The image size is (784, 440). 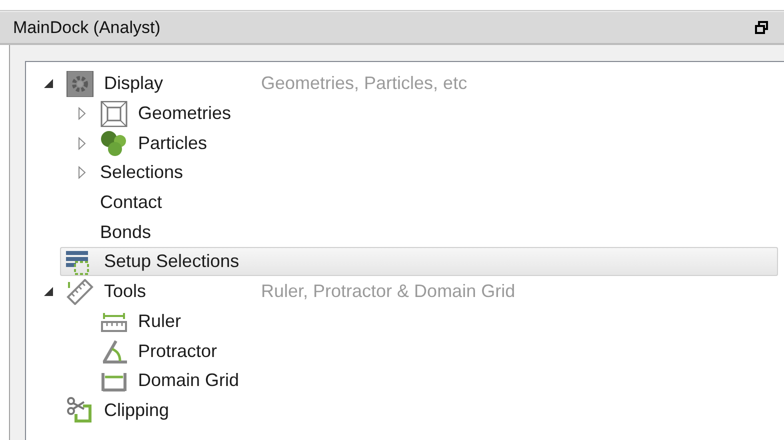 What do you see at coordinates (80, 410) in the screenshot?
I see `scissors-icon` at bounding box center [80, 410].